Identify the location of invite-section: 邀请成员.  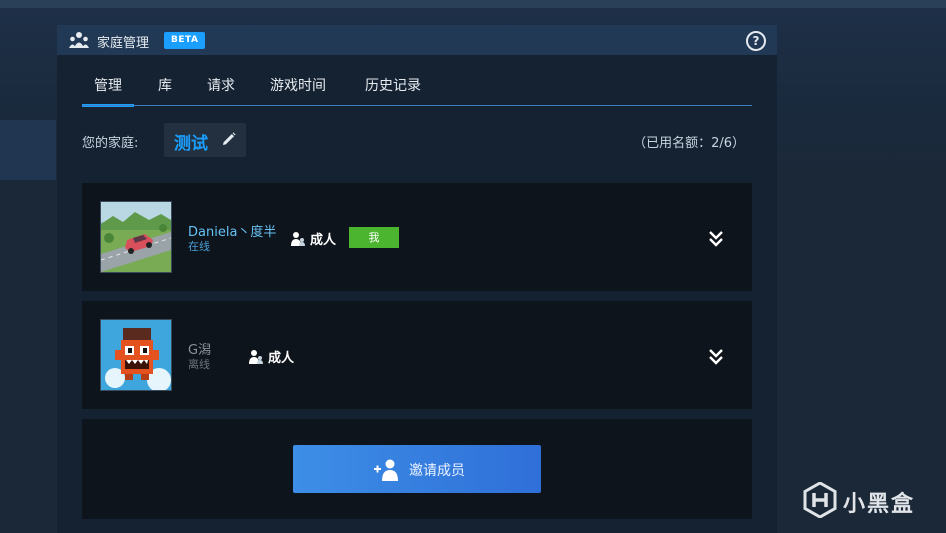
(417, 469).